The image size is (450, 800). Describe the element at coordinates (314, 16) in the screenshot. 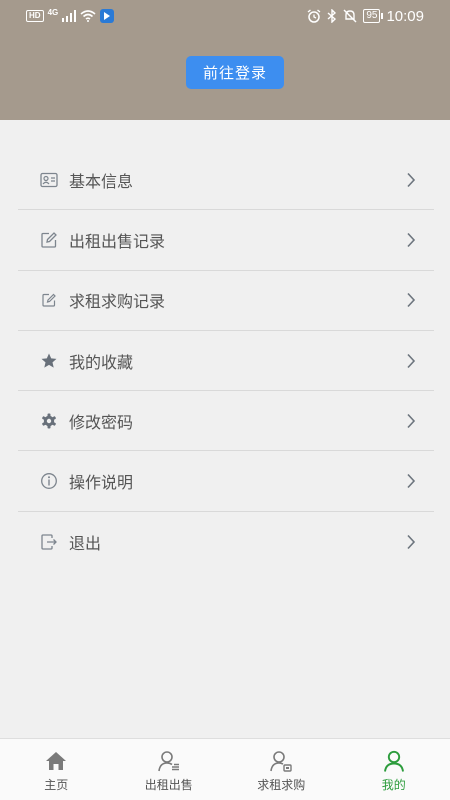

I see `alarm-icon` at that location.